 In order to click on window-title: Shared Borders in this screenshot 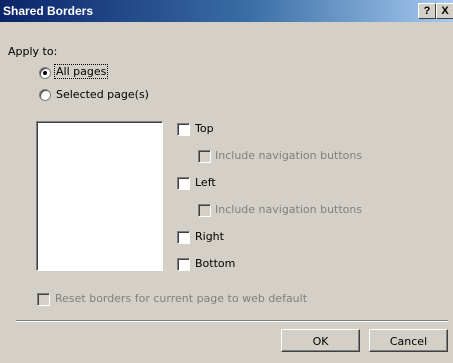, I will do `click(48, 11)`.